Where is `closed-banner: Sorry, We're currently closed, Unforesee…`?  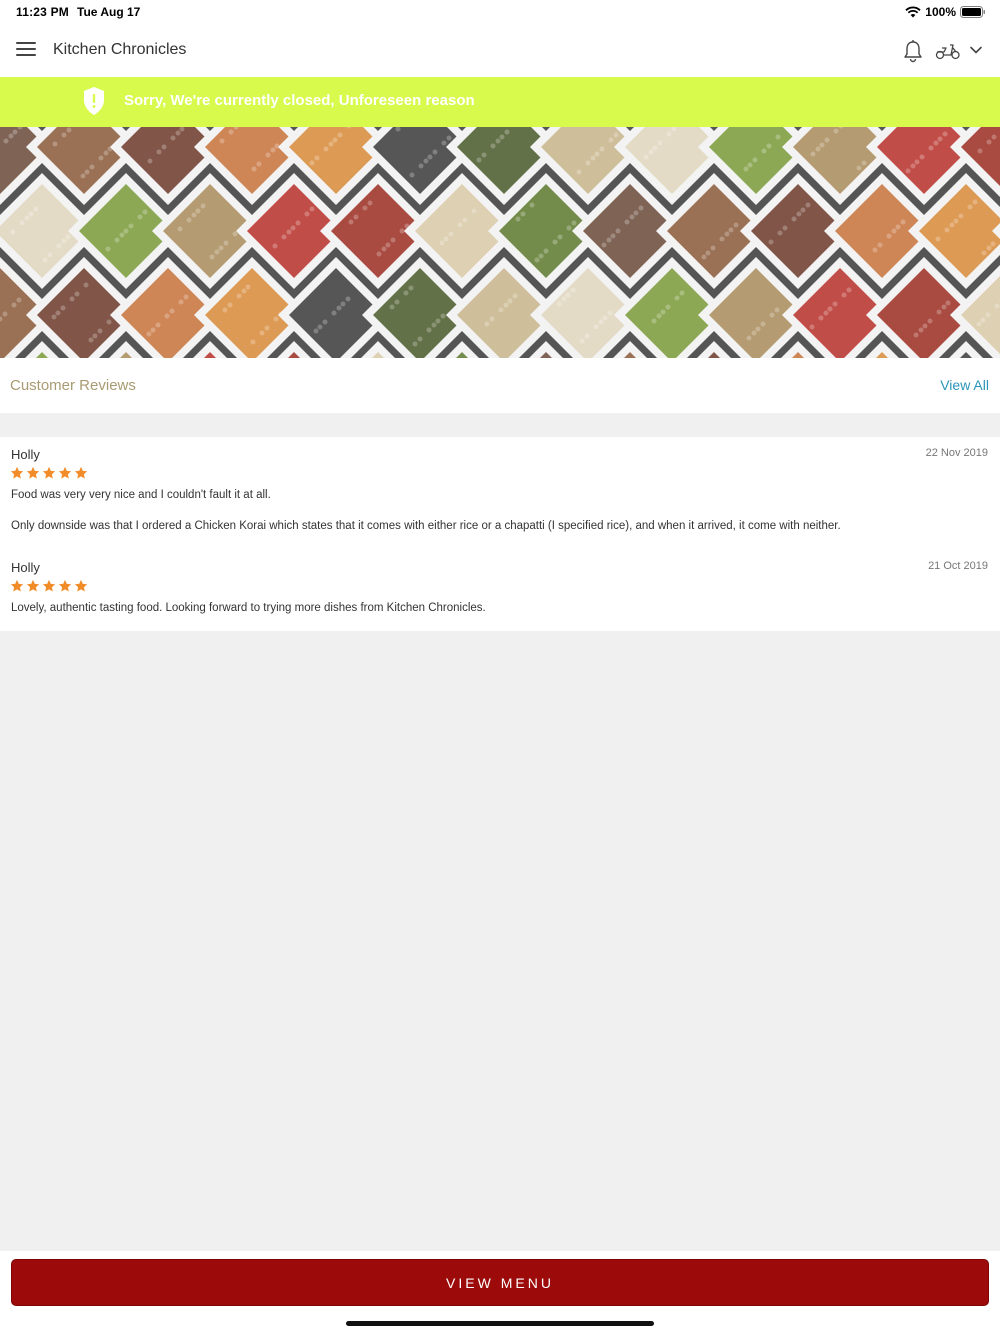 closed-banner: Sorry, We're currently closed, Unforesee… is located at coordinates (500, 102).